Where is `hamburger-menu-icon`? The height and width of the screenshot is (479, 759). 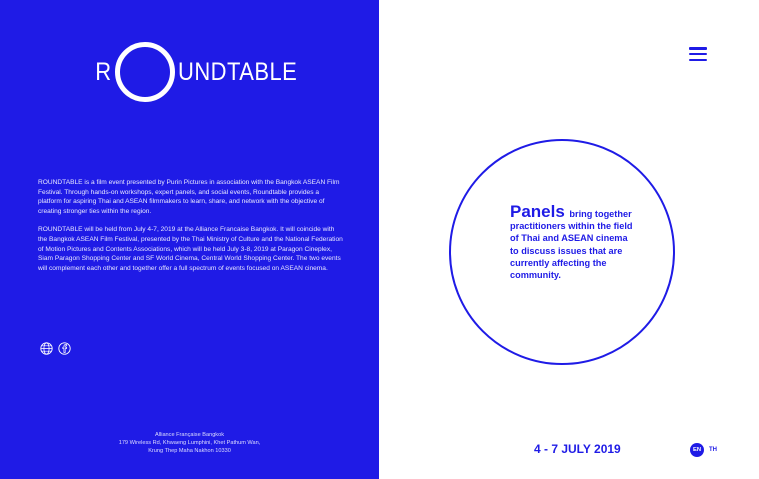
hamburger-menu-icon is located at coordinates (698, 54).